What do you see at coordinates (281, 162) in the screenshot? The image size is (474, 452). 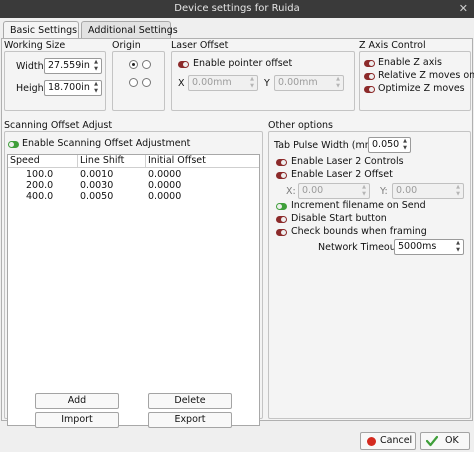 I see `laser2-controls-toggle` at bounding box center [281, 162].